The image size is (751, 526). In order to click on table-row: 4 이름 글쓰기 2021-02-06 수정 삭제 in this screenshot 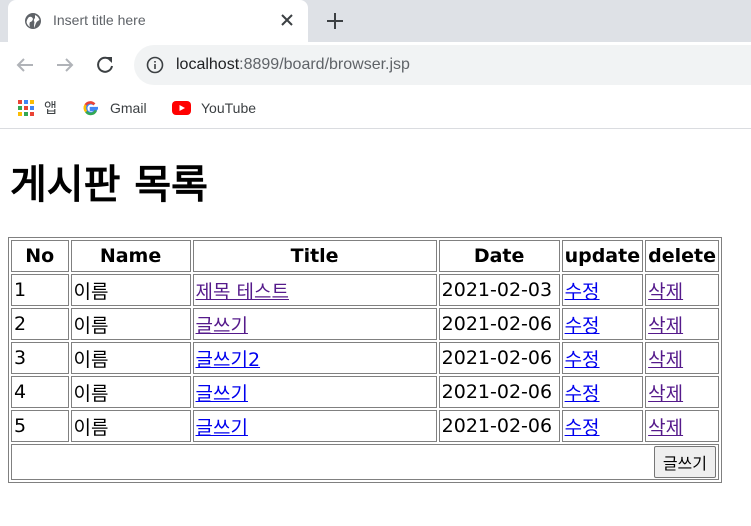, I will do `click(365, 392)`.